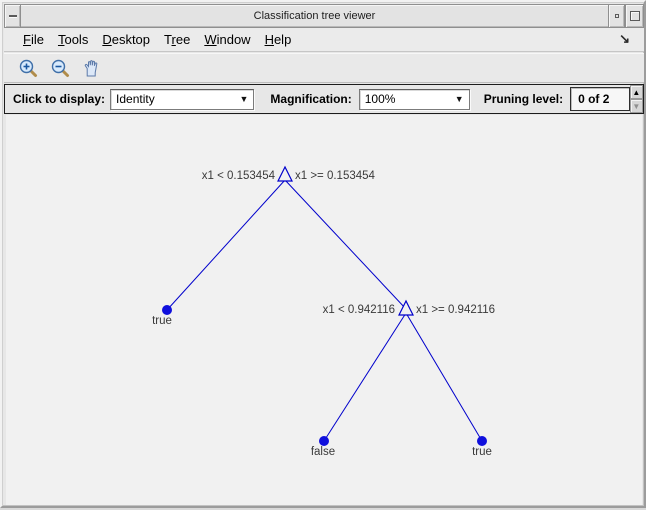 The image size is (646, 510). I want to click on magnification-dropdown-value: 100%, so click(380, 99).